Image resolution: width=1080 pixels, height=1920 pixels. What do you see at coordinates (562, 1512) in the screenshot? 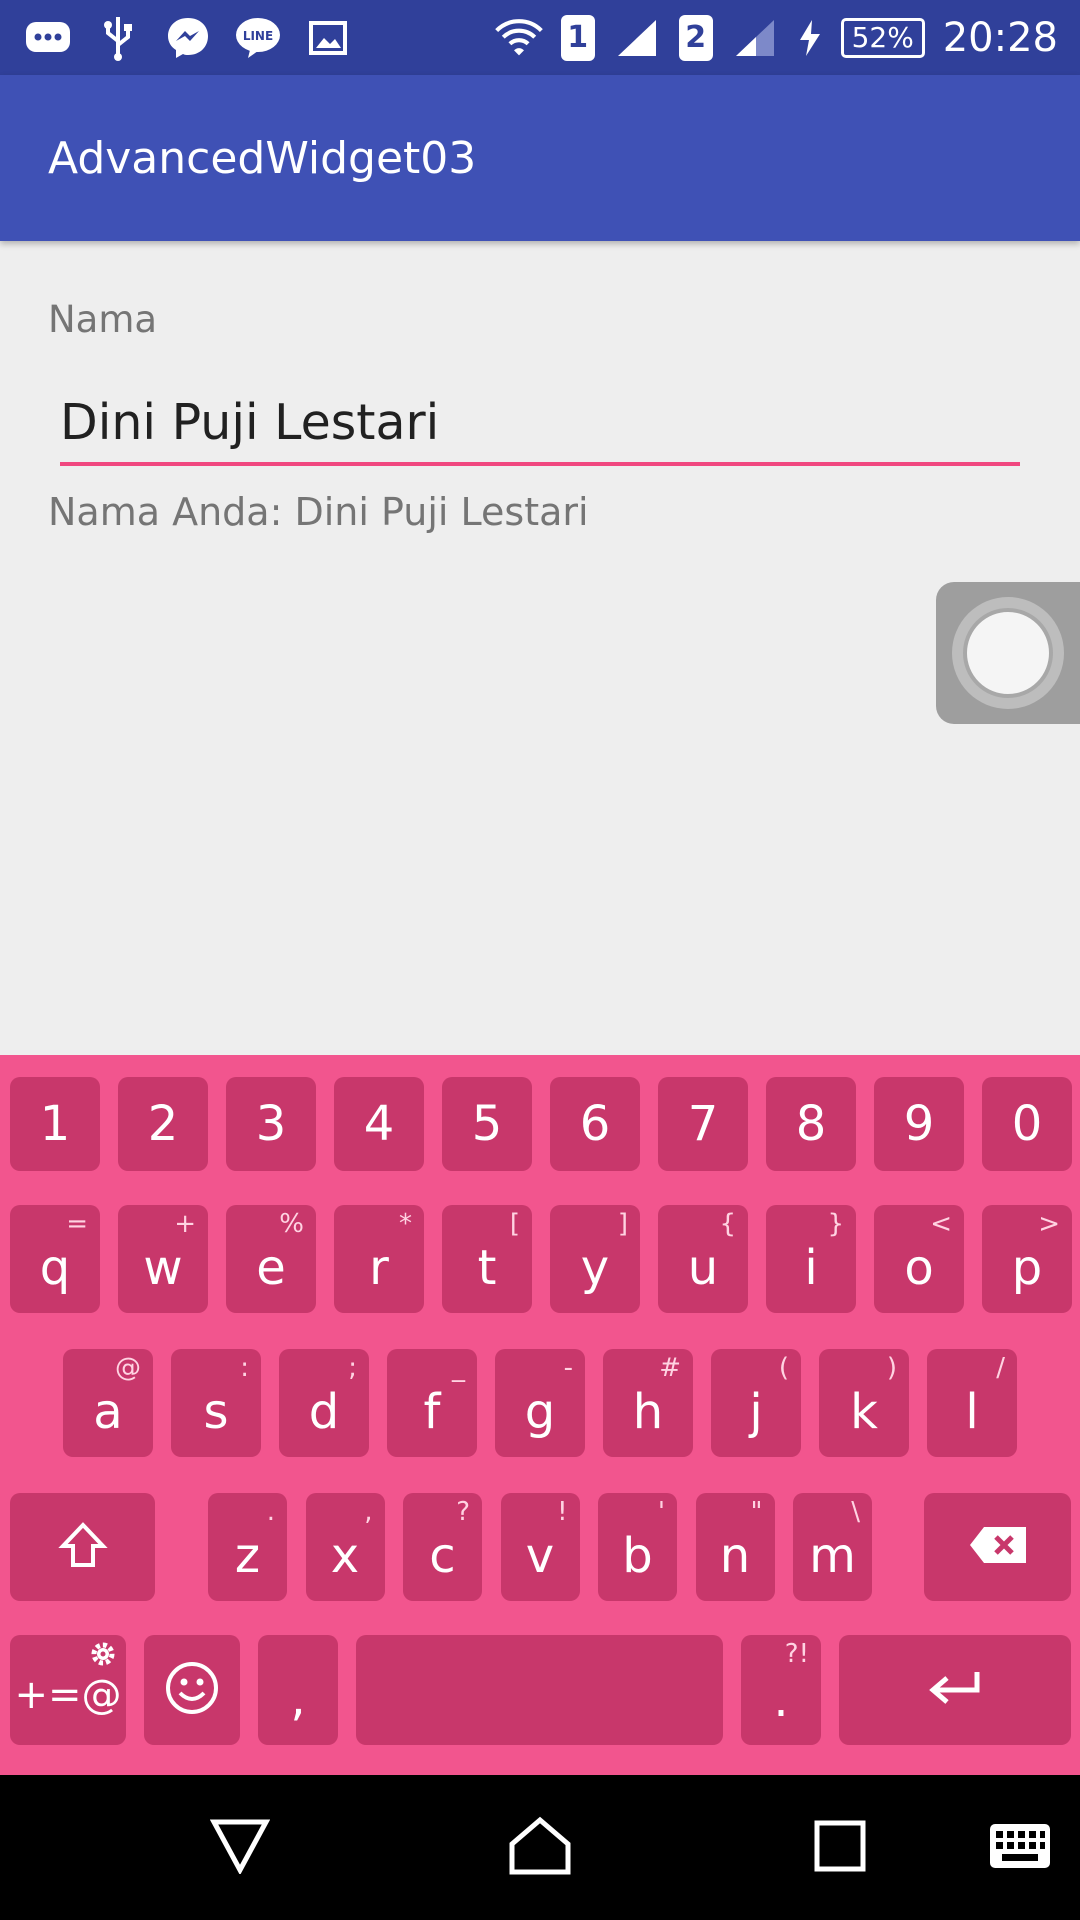
I see `key-v-hint: !` at bounding box center [562, 1512].